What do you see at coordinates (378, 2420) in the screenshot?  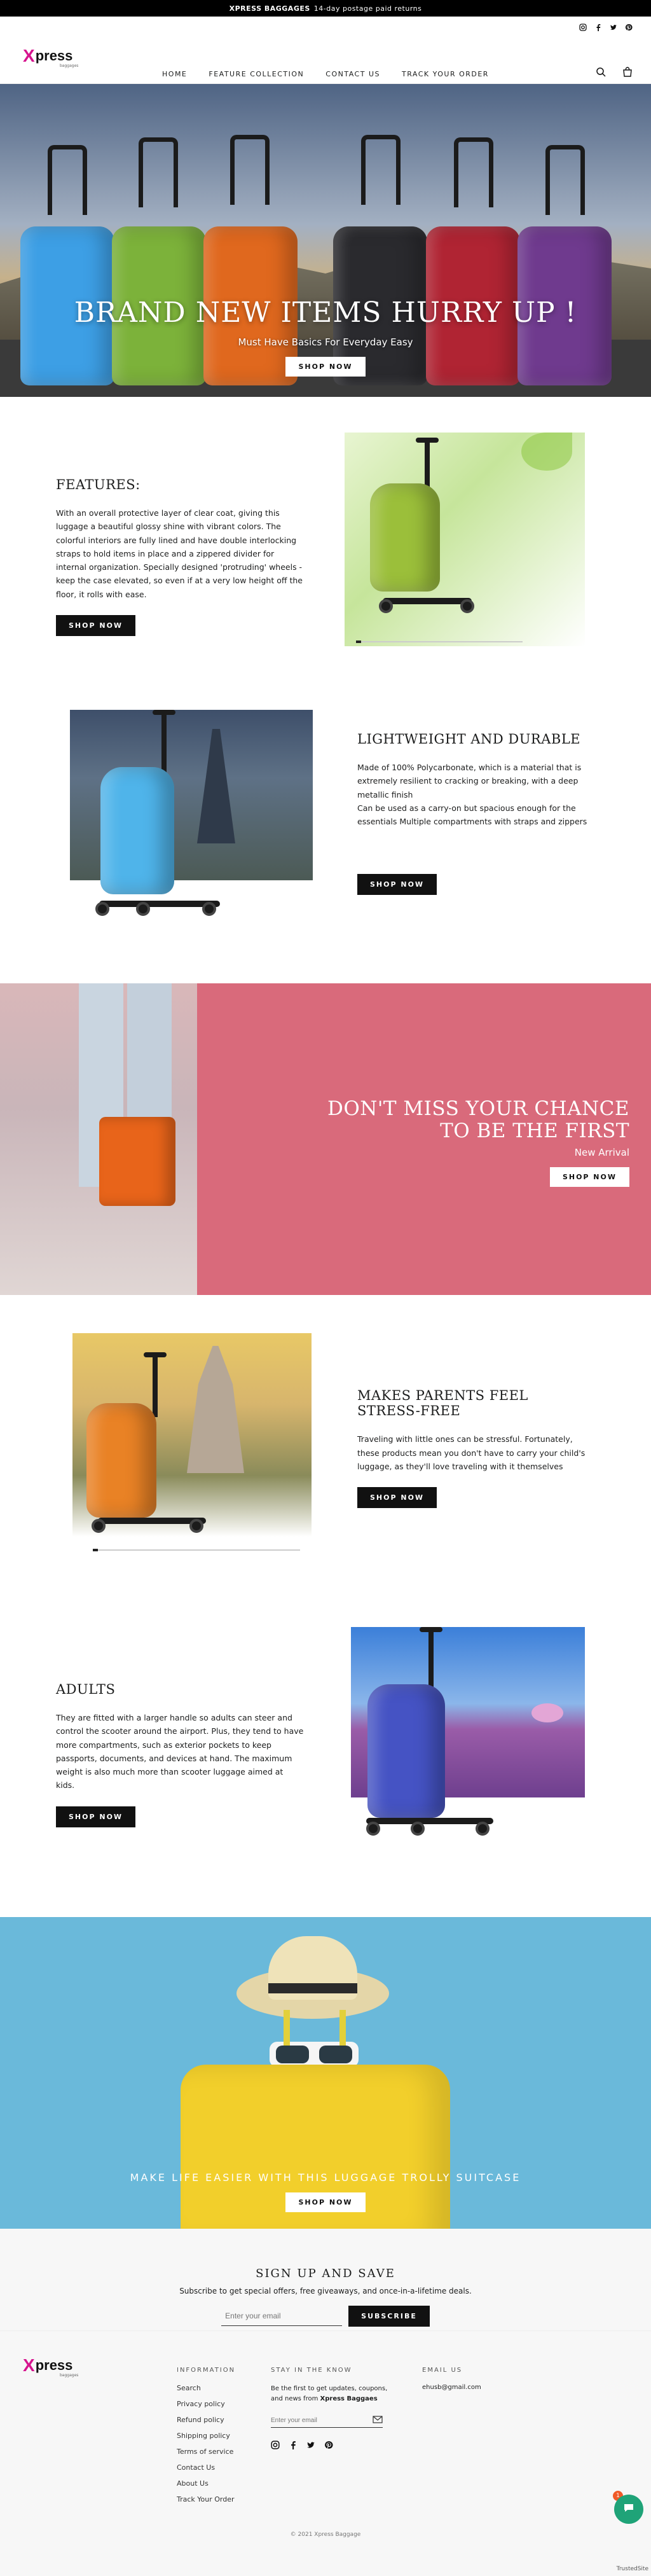 I see `mail-icon` at bounding box center [378, 2420].